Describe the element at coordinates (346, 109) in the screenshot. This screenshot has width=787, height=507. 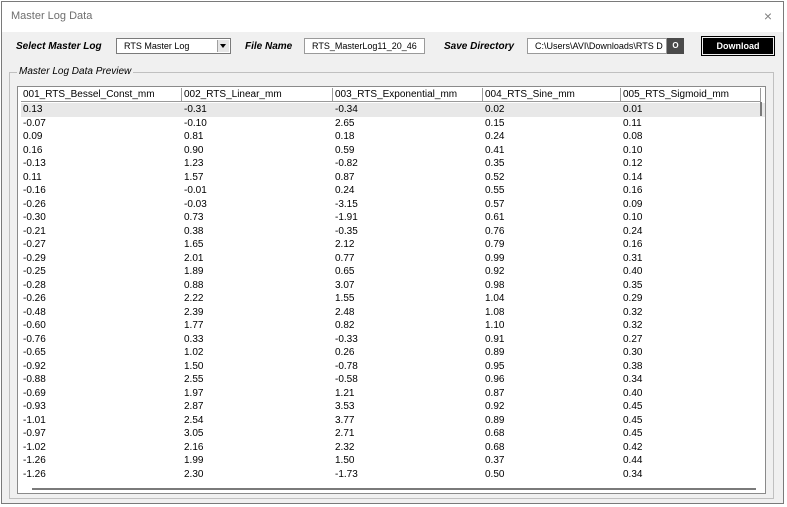
I see `table-cell: -0.34` at that location.